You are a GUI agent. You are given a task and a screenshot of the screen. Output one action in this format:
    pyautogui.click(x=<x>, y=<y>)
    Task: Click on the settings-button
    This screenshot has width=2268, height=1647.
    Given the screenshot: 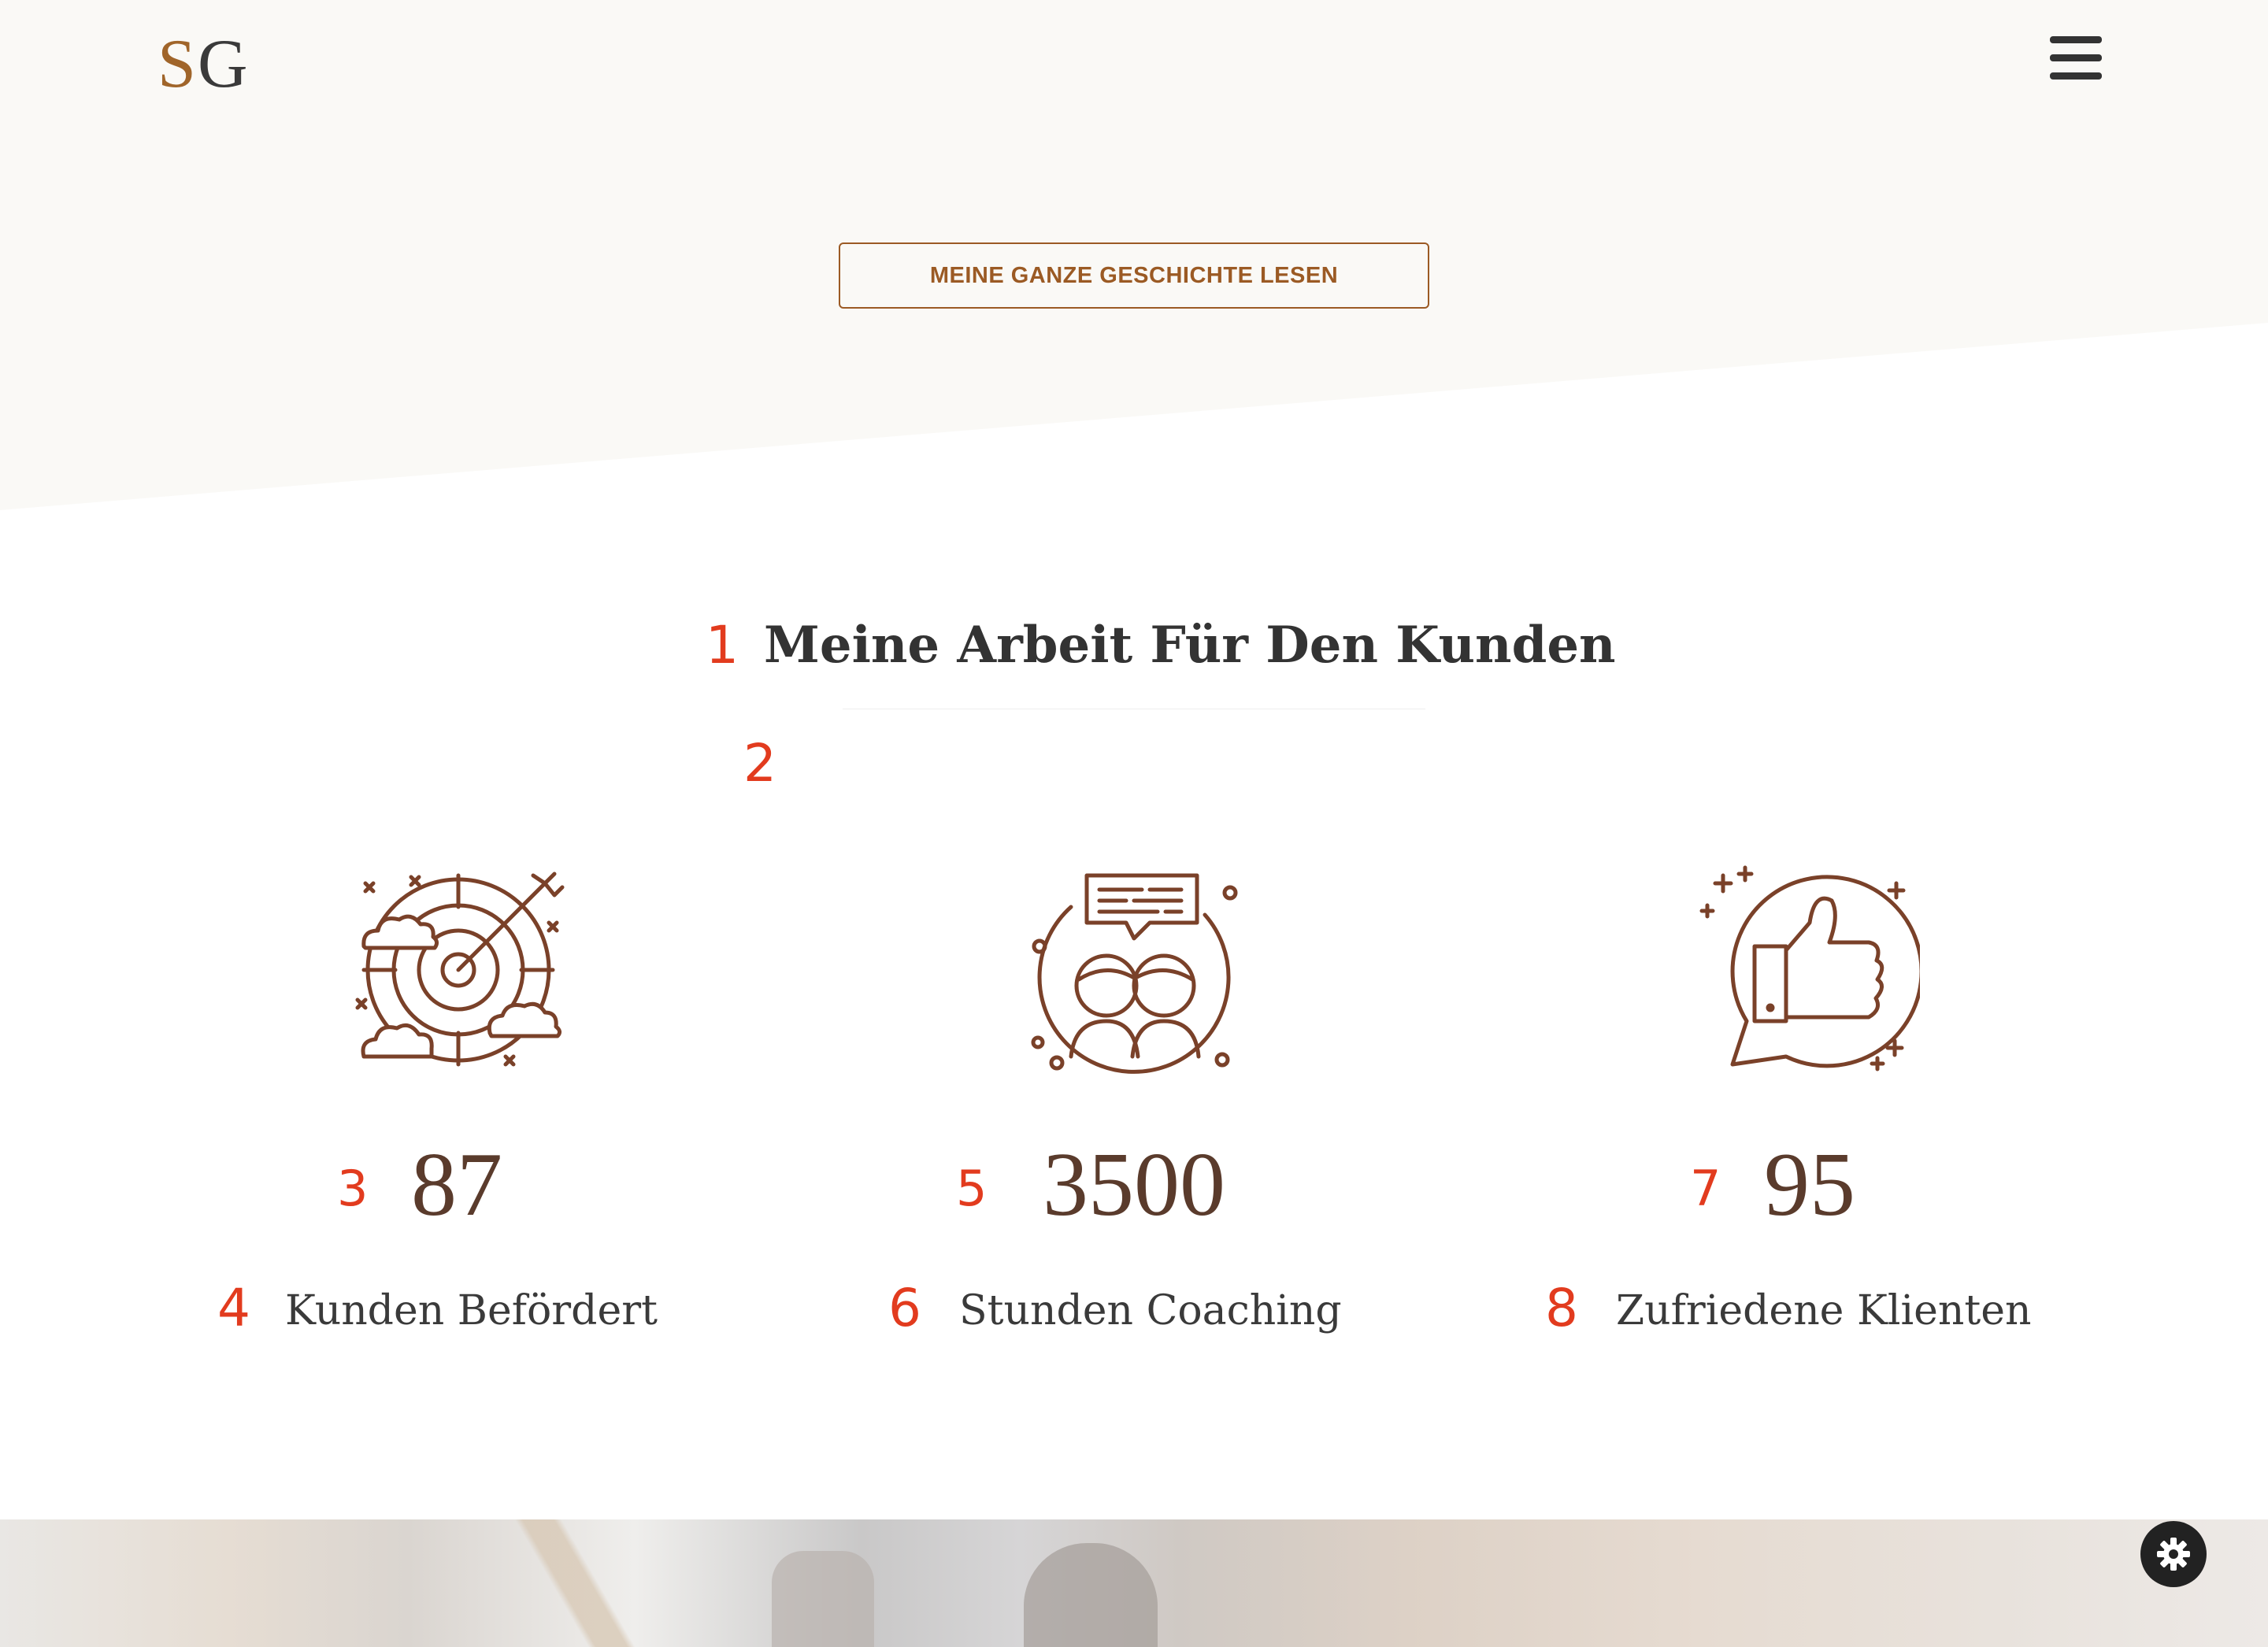 What is the action you would take?
    pyautogui.click(x=2173, y=1554)
    